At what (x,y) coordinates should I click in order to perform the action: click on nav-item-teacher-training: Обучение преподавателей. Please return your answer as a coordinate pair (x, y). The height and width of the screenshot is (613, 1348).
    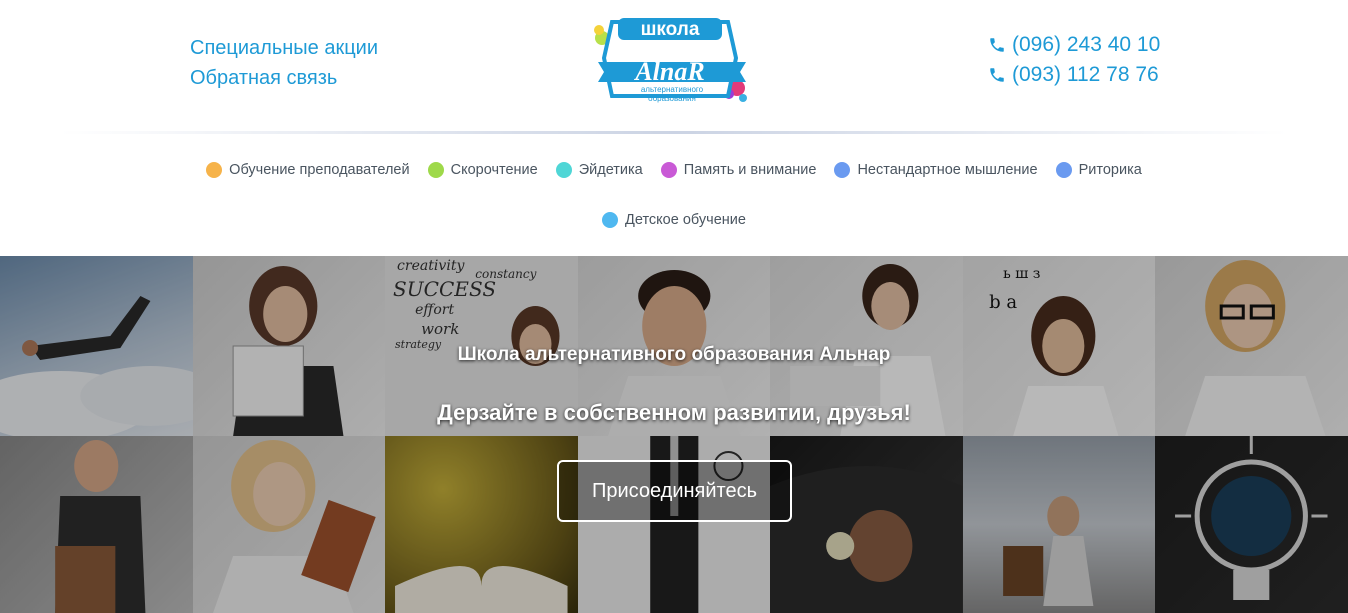
    Looking at the image, I should click on (308, 170).